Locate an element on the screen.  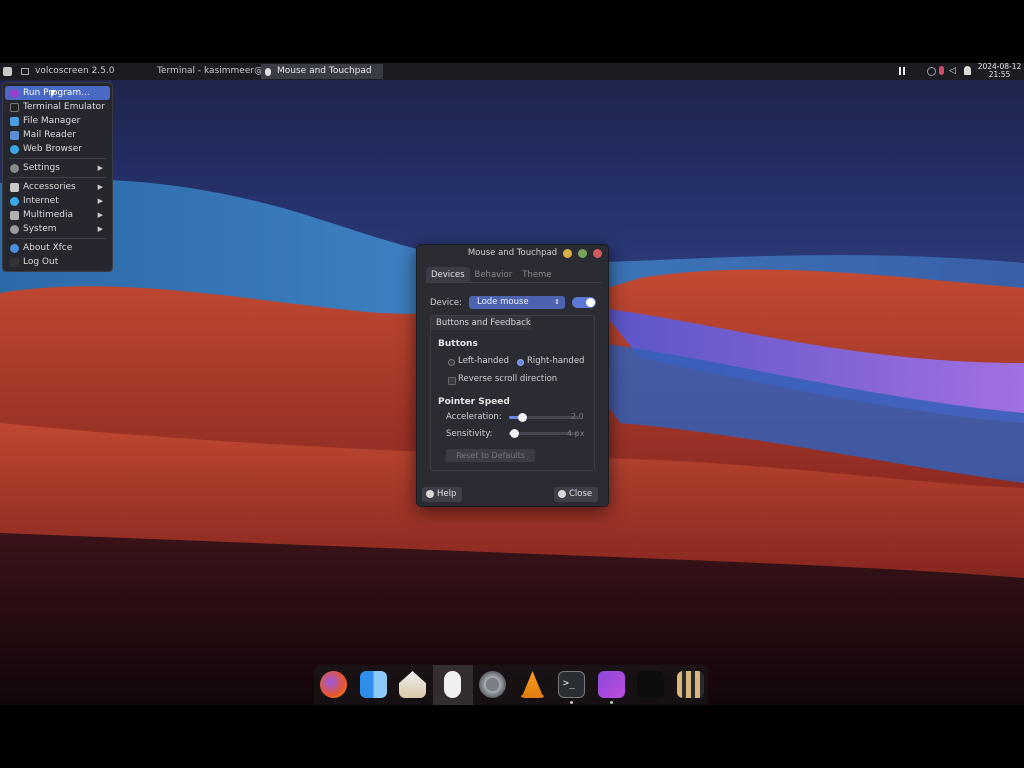
reverse-scroll-label: Reverse scroll direction is located at coordinates (507, 379).